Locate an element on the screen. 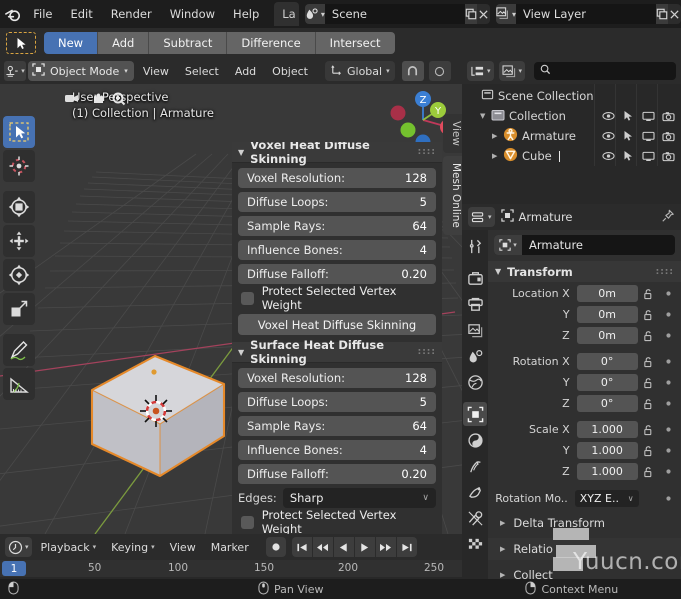 This screenshot has height=599, width=681. scene-selector: ▾ Scene is located at coordinates (397, 14).